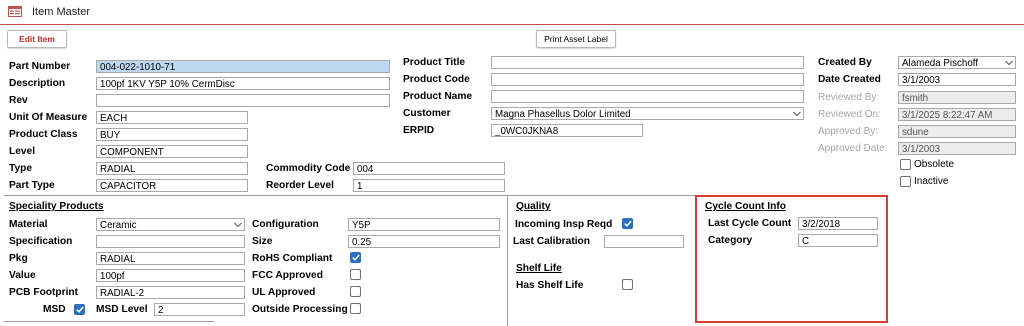  What do you see at coordinates (957, 131) in the screenshot?
I see `approved-by-field: sdune` at bounding box center [957, 131].